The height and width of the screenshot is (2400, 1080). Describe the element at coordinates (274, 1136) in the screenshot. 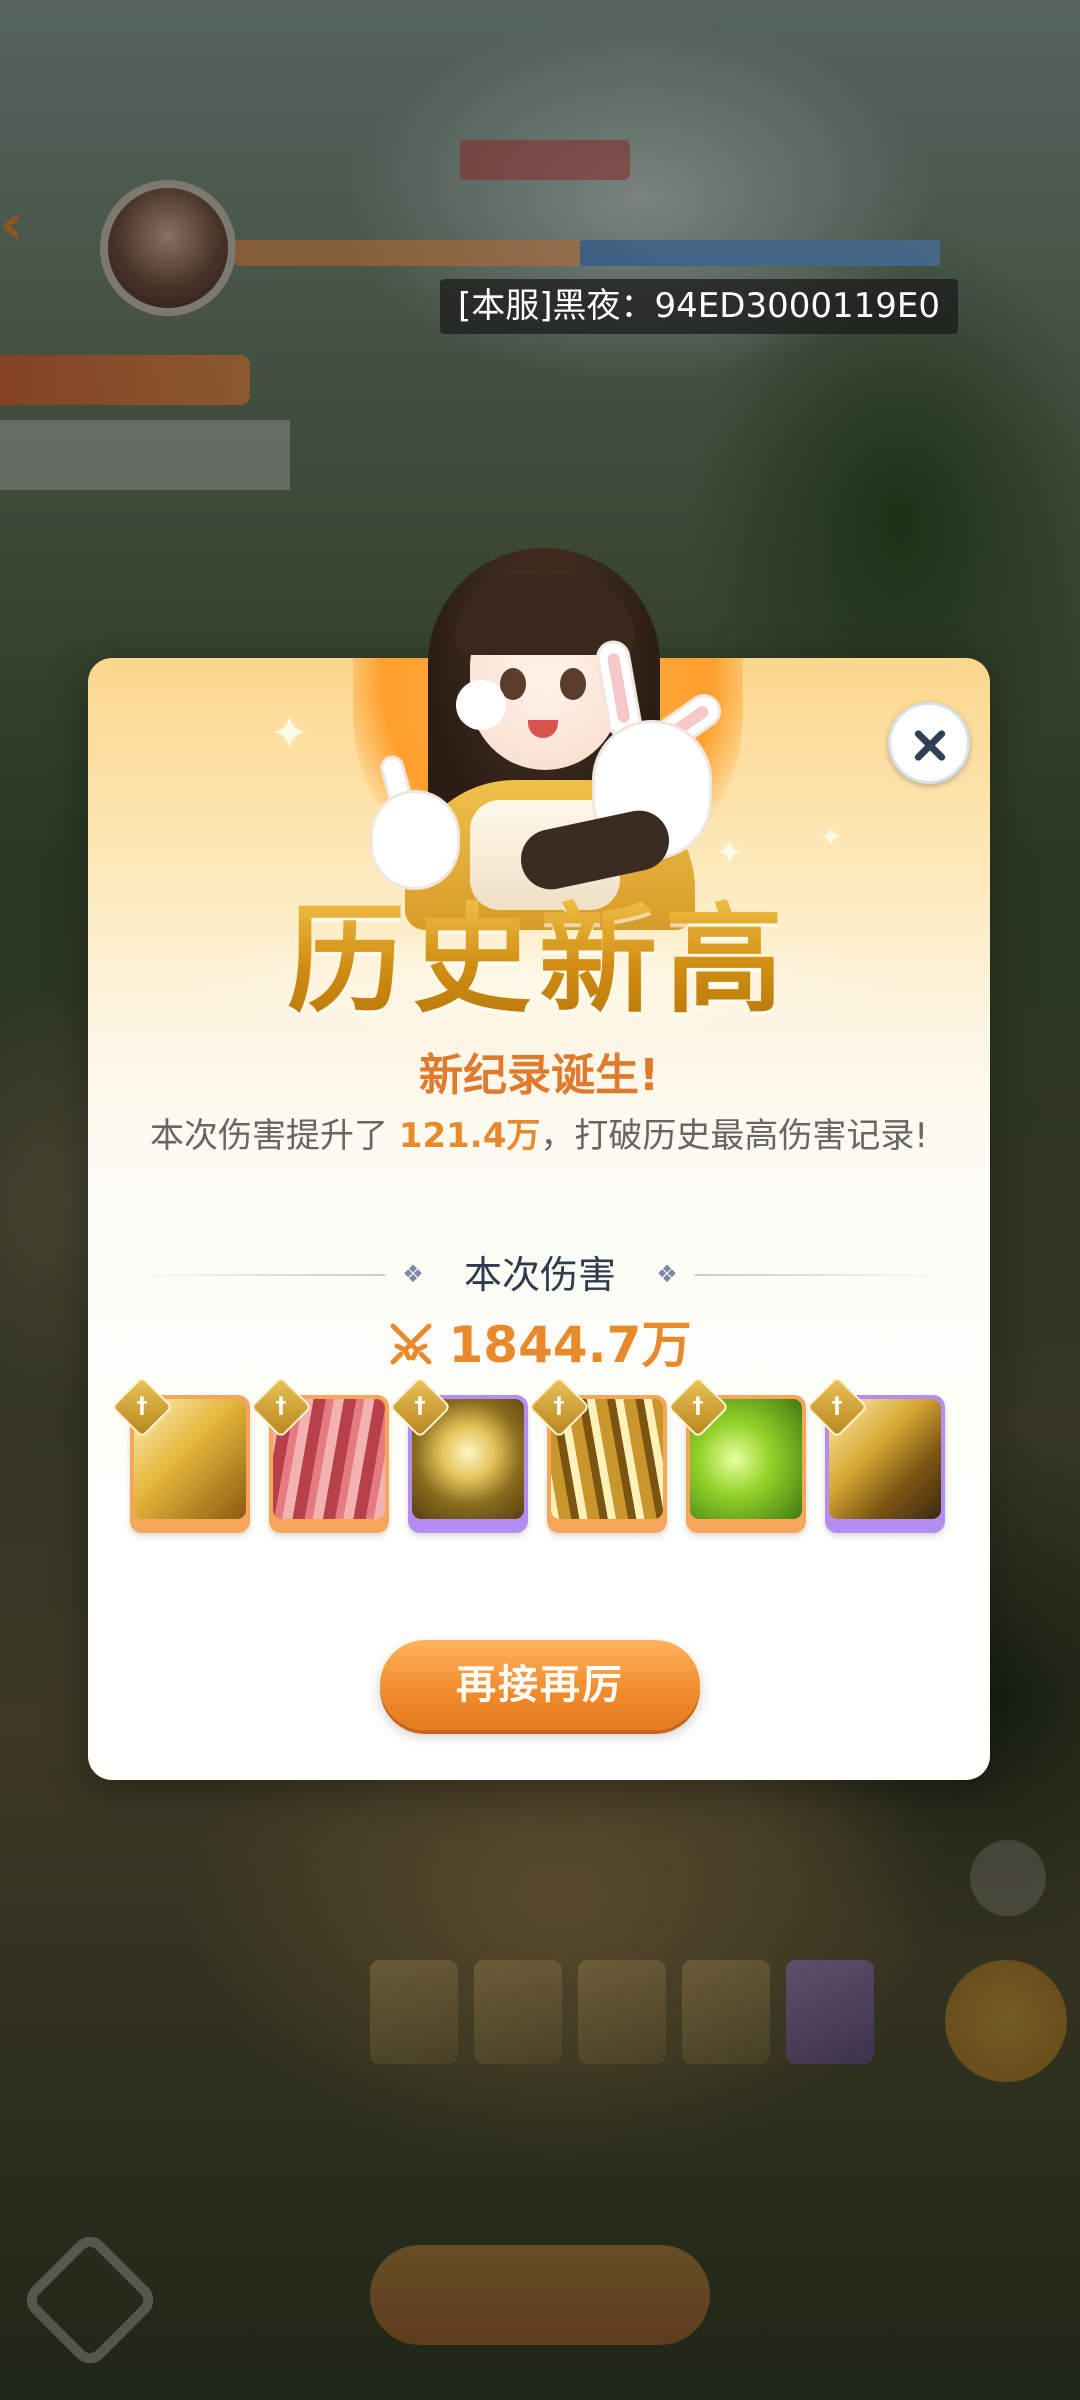

I see `desc-prefix: 本次伤害提升了` at that location.